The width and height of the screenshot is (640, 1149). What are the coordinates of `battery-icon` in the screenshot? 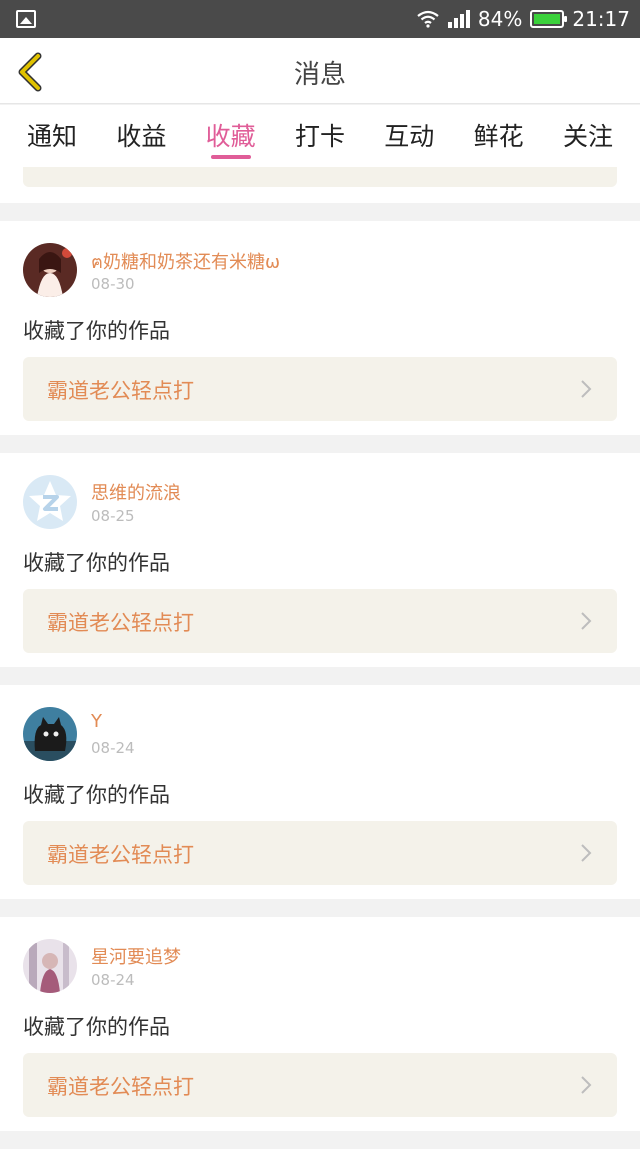 It's located at (549, 19).